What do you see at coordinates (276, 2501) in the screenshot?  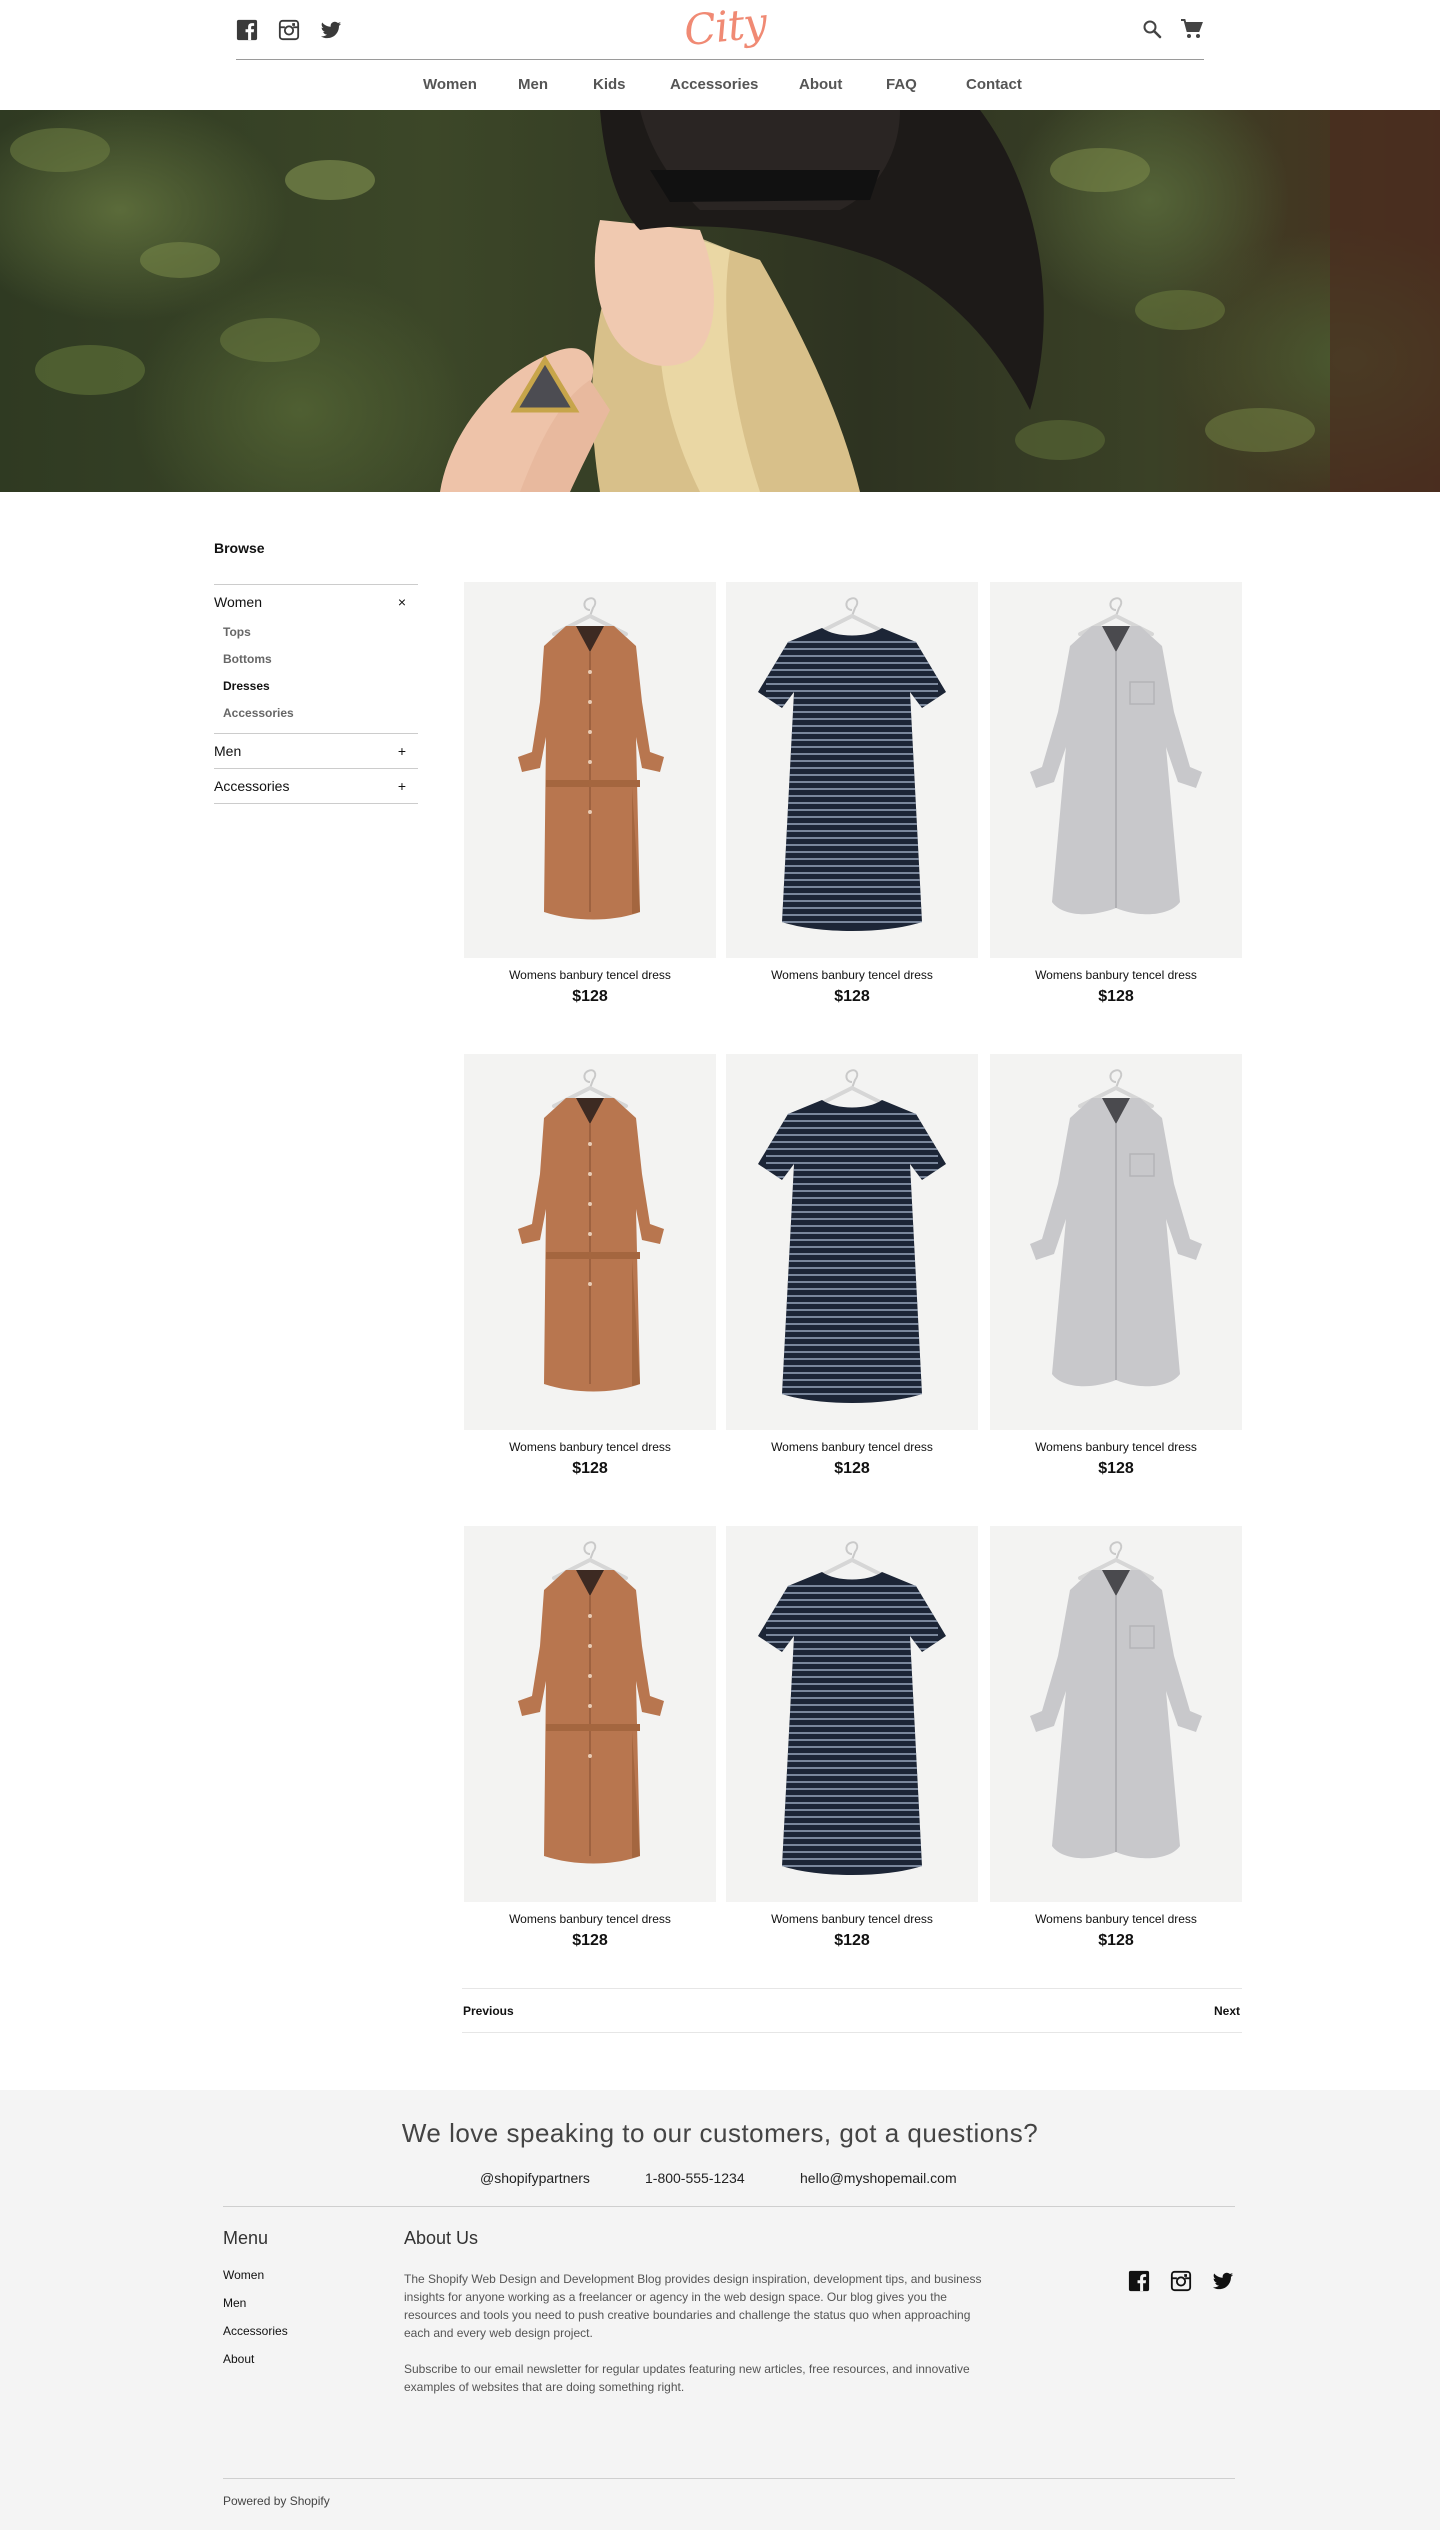 I see `powered-by-link: Powered by Shopify` at bounding box center [276, 2501].